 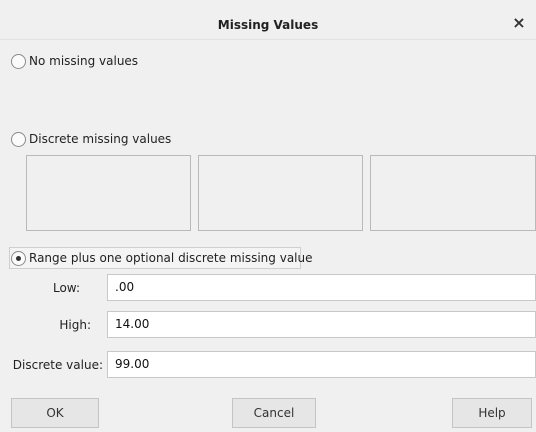 What do you see at coordinates (84, 61) in the screenshot?
I see `no-missing-label: No missing values` at bounding box center [84, 61].